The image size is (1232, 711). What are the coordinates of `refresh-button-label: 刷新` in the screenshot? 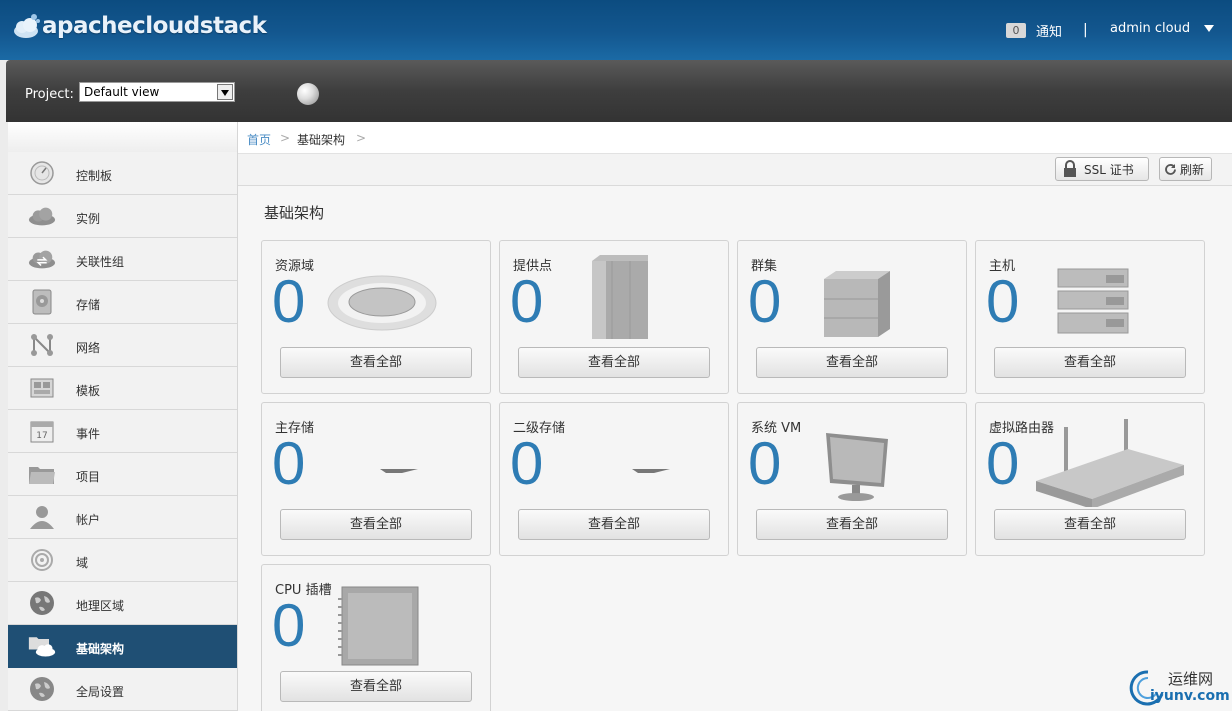 It's located at (1192, 169).